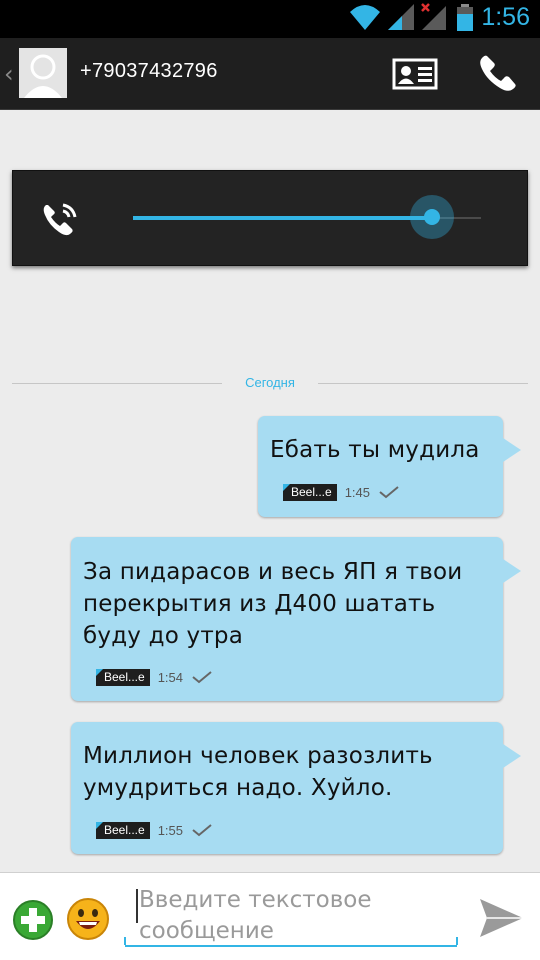 The image size is (540, 960). What do you see at coordinates (33, 920) in the screenshot?
I see `add-attachment-icon` at bounding box center [33, 920].